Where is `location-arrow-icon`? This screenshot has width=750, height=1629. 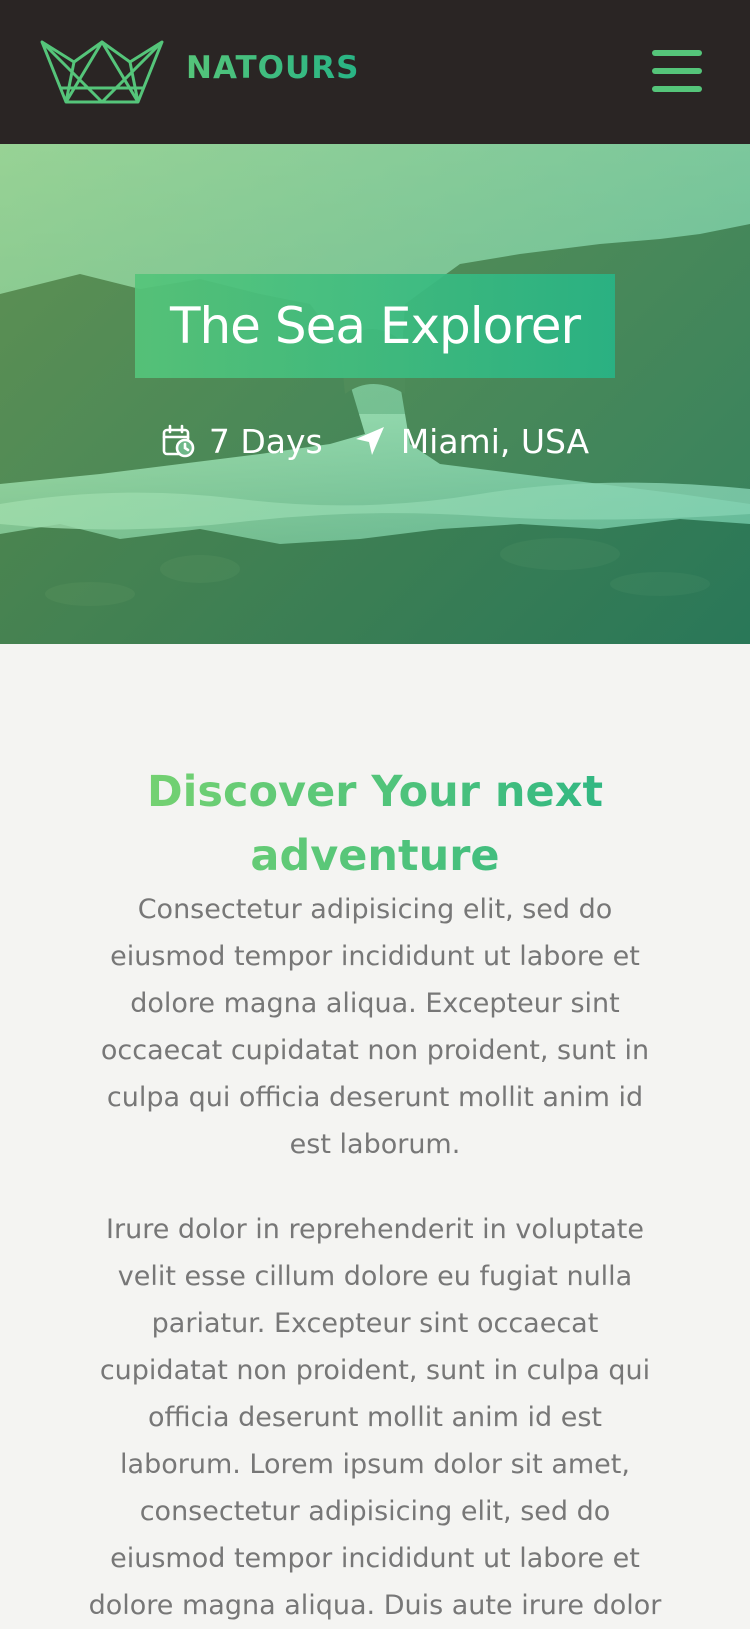 location-arrow-icon is located at coordinates (369, 441).